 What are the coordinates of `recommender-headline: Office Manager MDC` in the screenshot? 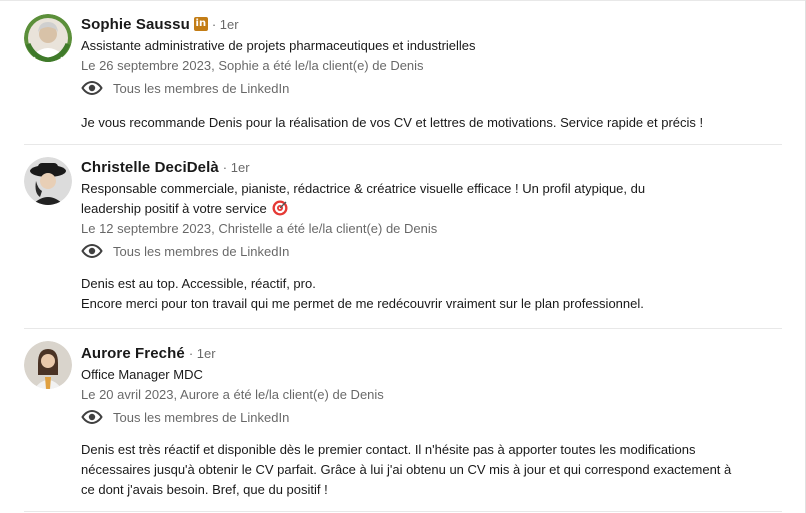 It's located at (142, 374).